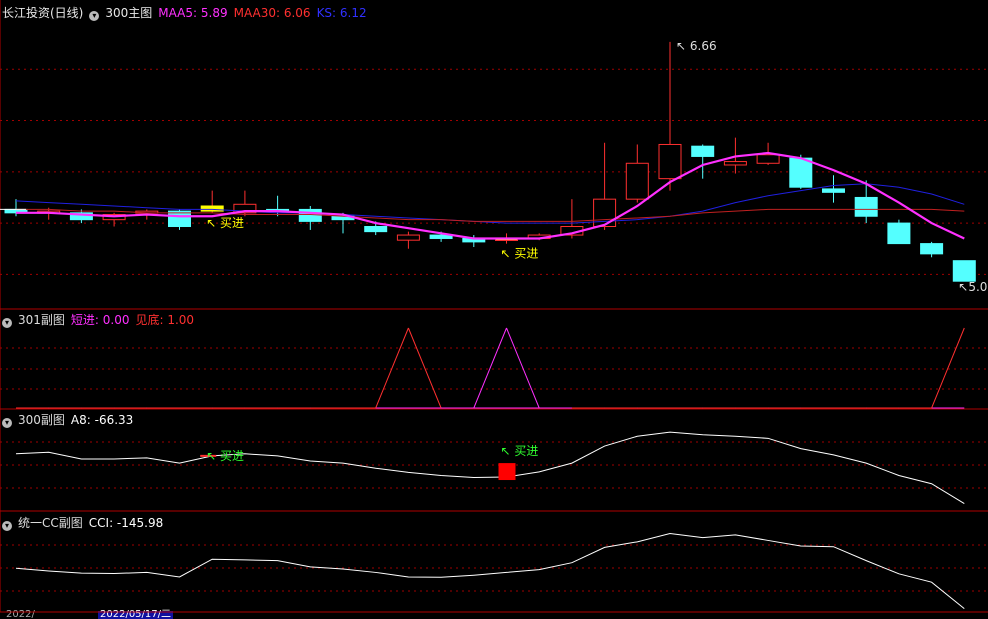  What do you see at coordinates (696, 46) in the screenshot?
I see `high-price-label: ↖ 6.66` at bounding box center [696, 46].